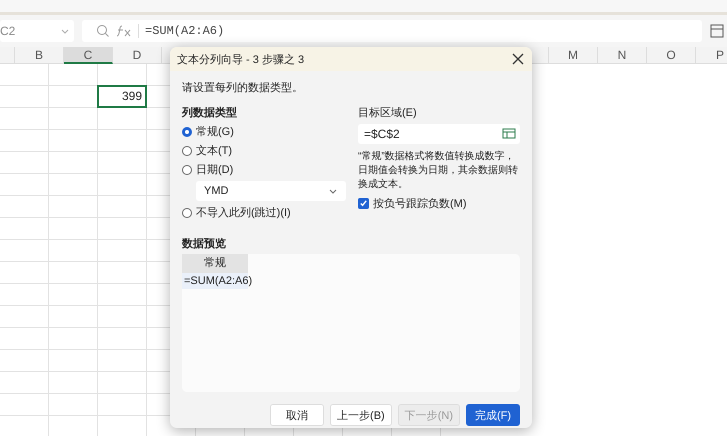  What do you see at coordinates (243, 212) in the screenshot?
I see `radio-label: 不导入此列(跳过)(I)` at bounding box center [243, 212].